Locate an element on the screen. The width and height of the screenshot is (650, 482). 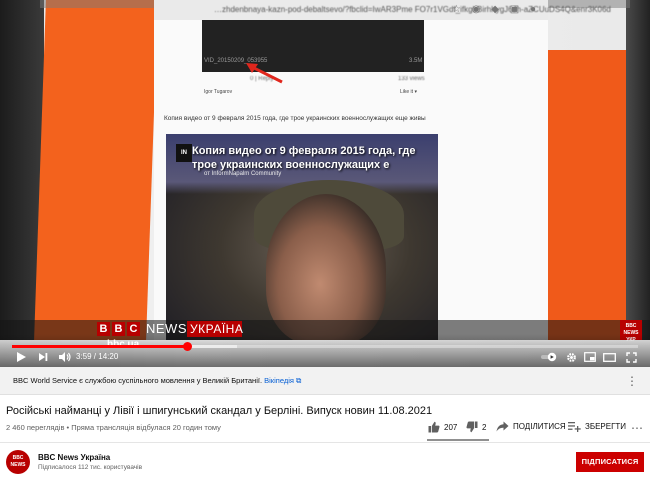
miniplayer-button is located at coordinates (590, 357).